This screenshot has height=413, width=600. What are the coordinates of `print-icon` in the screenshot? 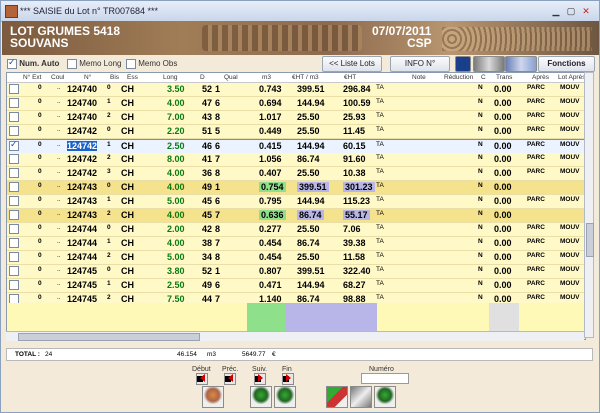 It's located at (521, 64).